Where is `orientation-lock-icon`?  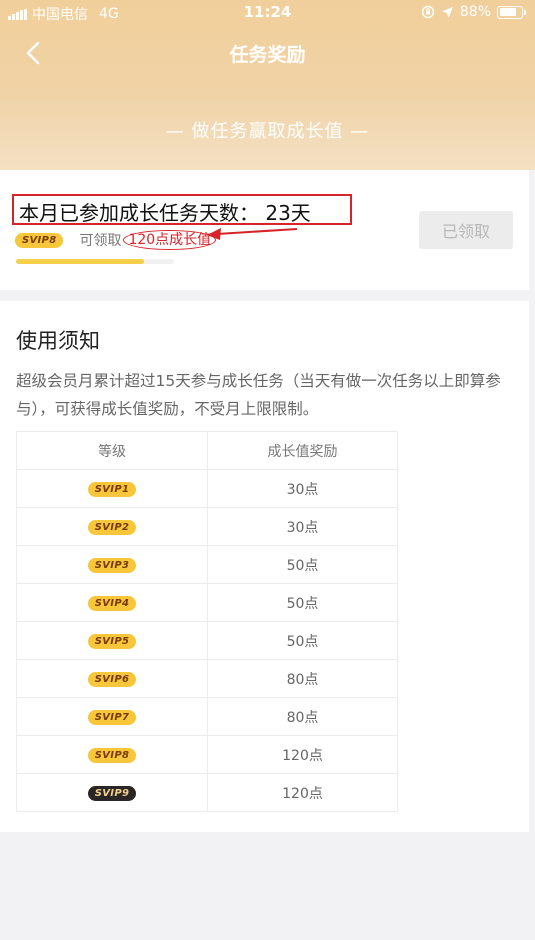 orientation-lock-icon is located at coordinates (428, 12).